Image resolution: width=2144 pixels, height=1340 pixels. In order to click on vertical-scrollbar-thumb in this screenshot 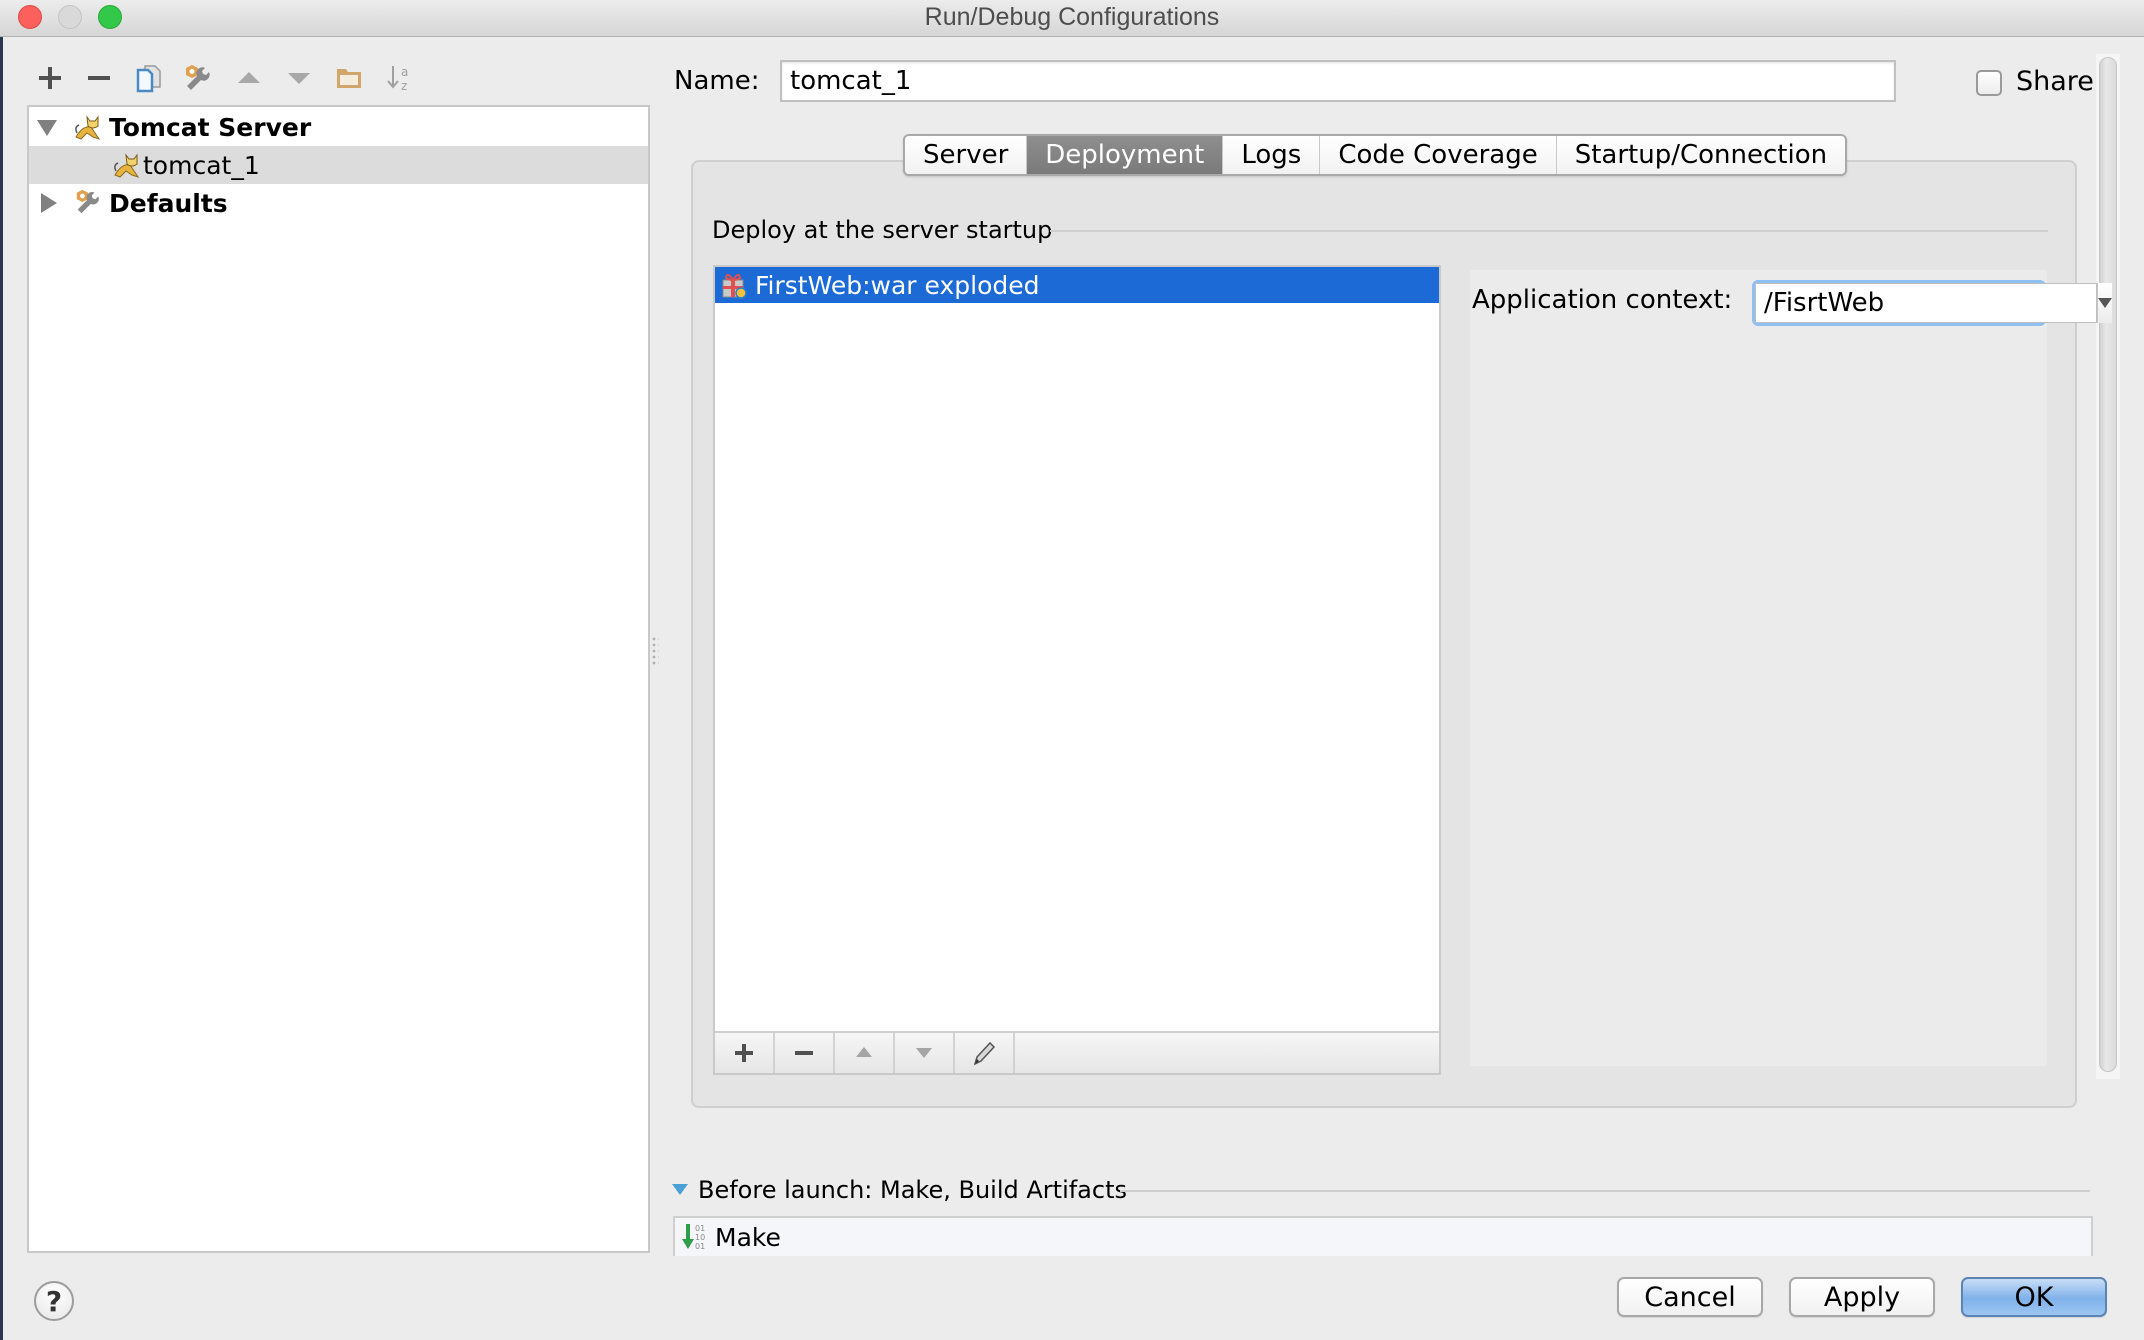, I will do `click(2108, 564)`.